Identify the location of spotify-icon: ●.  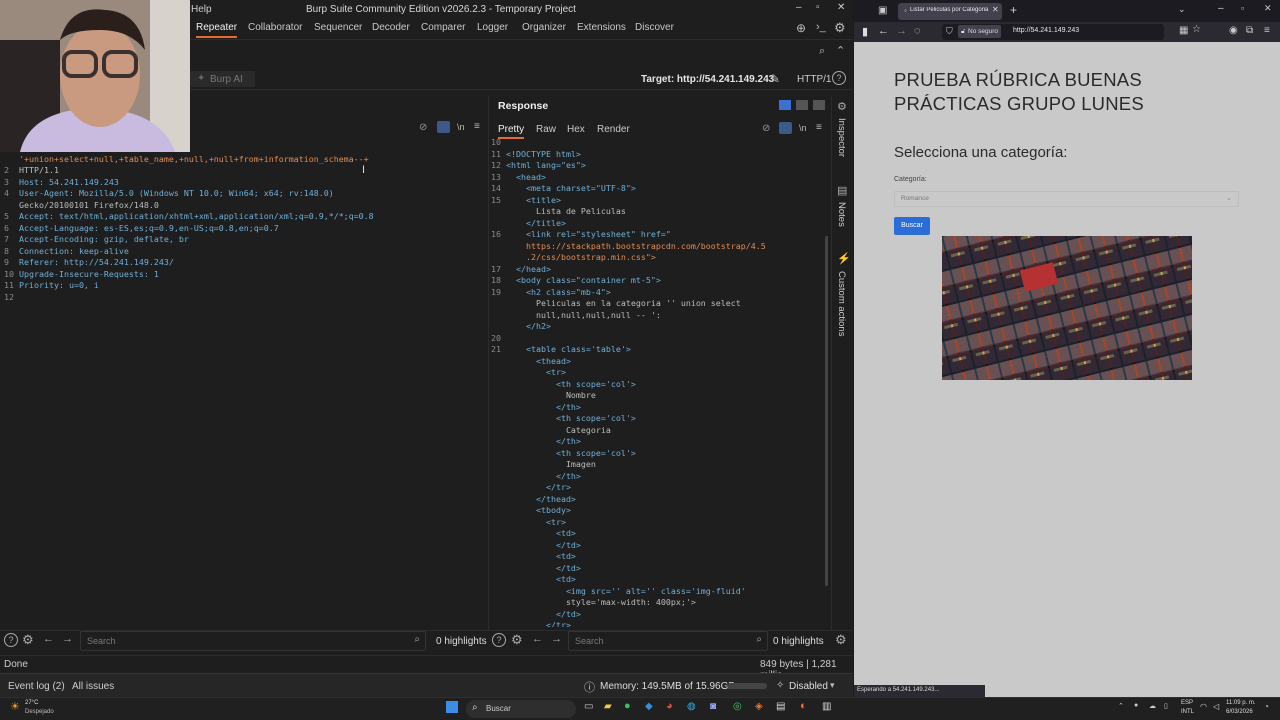
(627, 706).